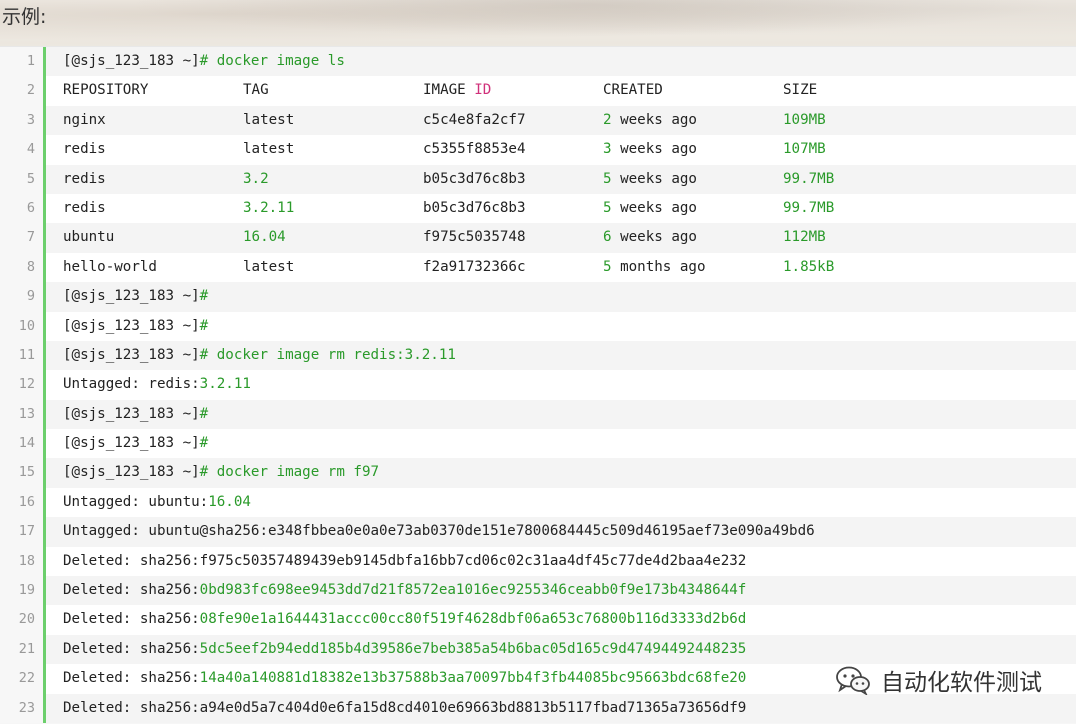 Image resolution: width=1076 pixels, height=724 pixels. What do you see at coordinates (474, 149) in the screenshot?
I see `image-id-cell: c5355f8853e4` at bounding box center [474, 149].